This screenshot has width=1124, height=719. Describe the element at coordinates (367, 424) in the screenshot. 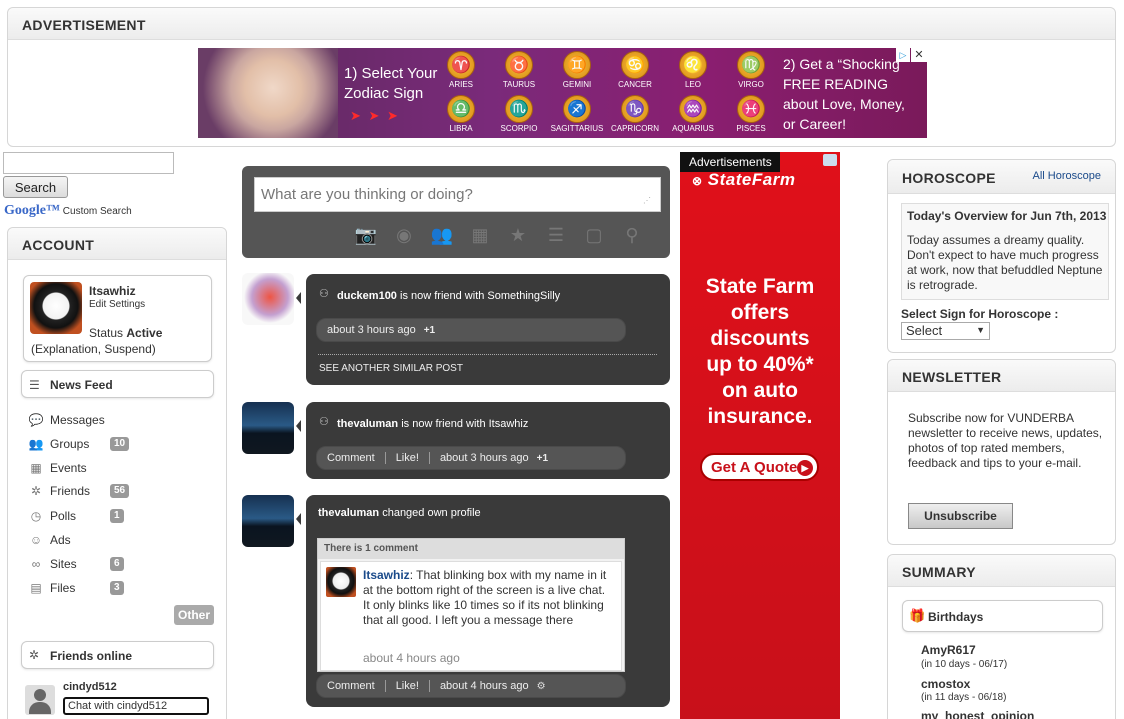

I see `post2-user: thevaluman` at that location.